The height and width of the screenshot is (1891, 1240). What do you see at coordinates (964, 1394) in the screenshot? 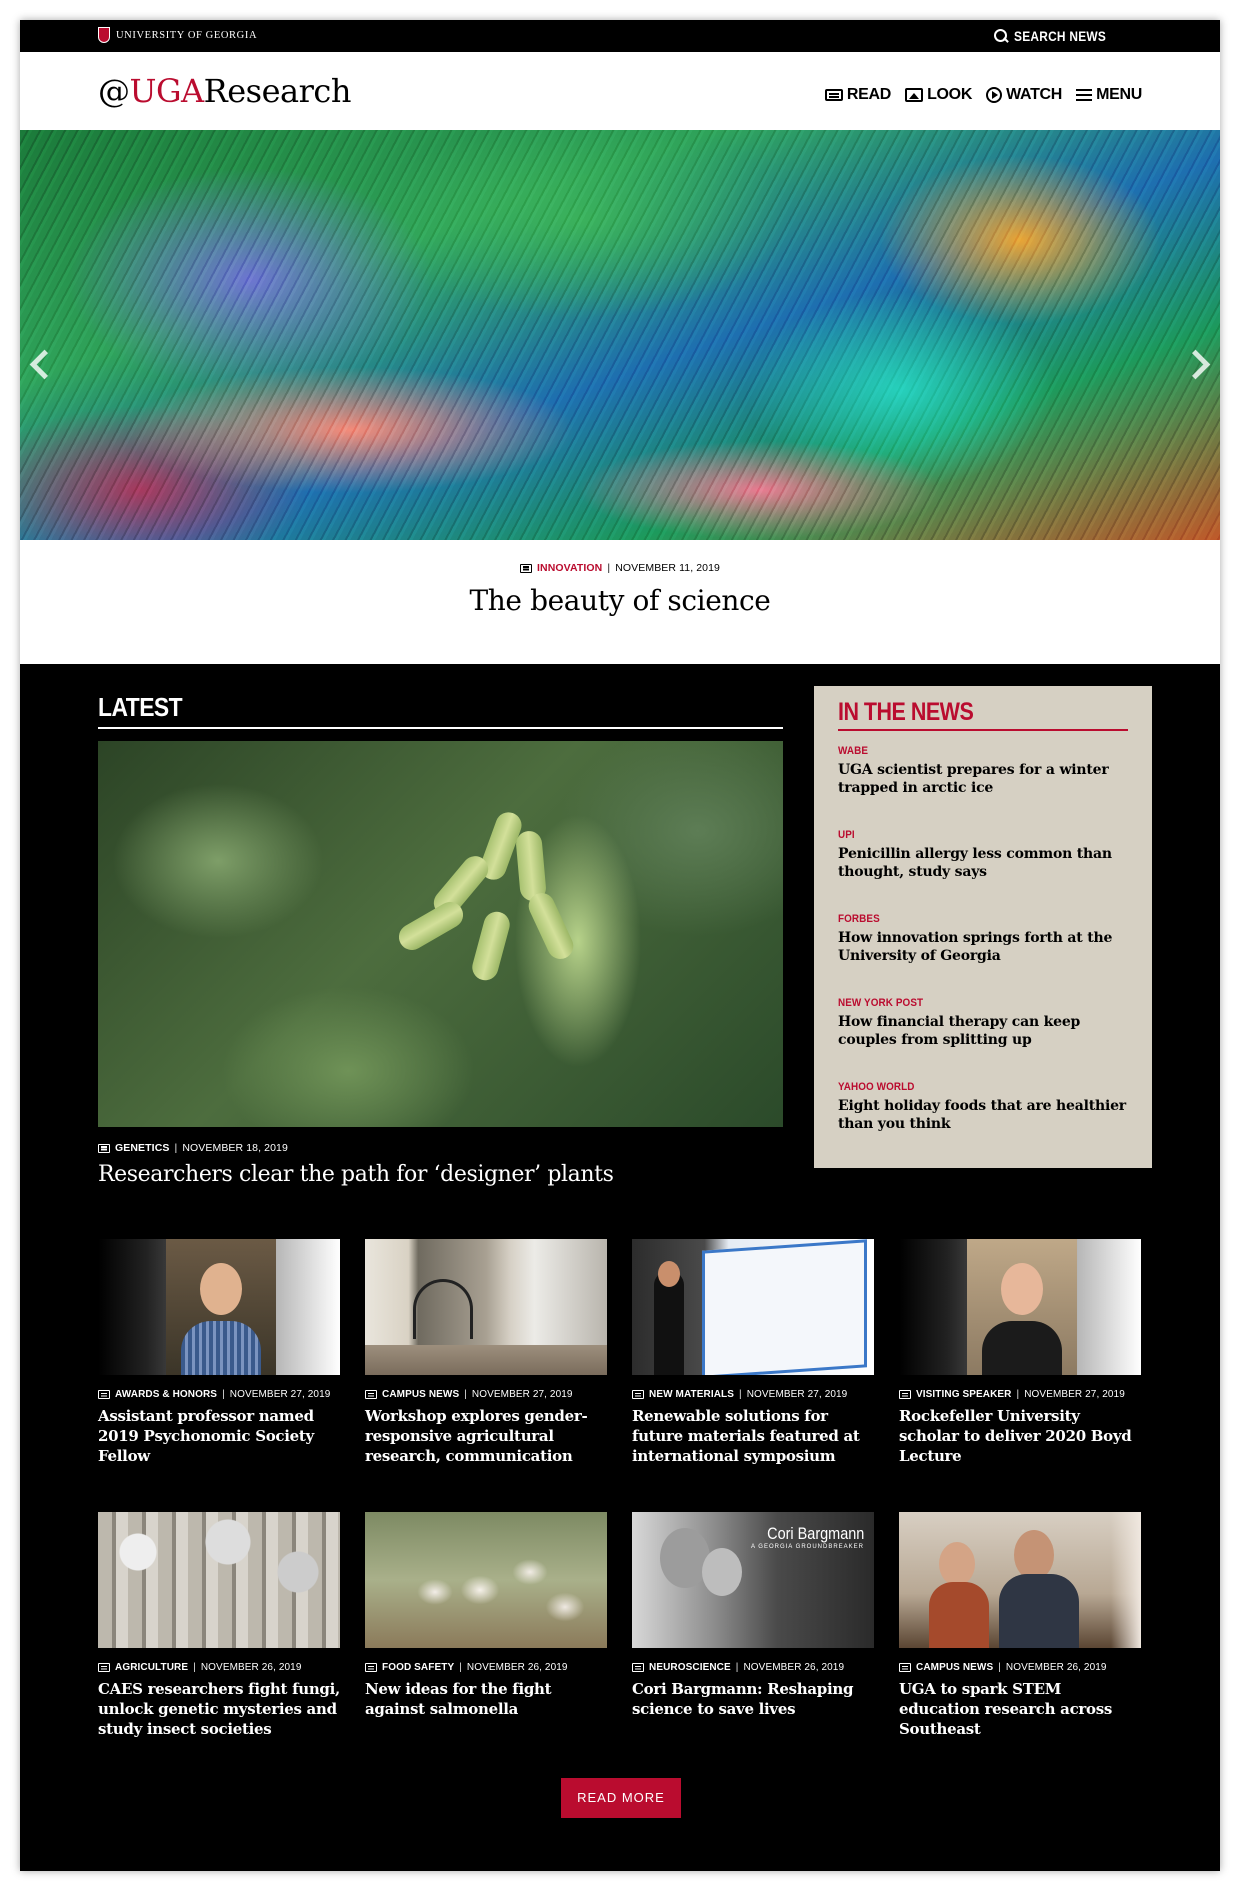
I see `card-category: VISITING SPEAKER` at bounding box center [964, 1394].